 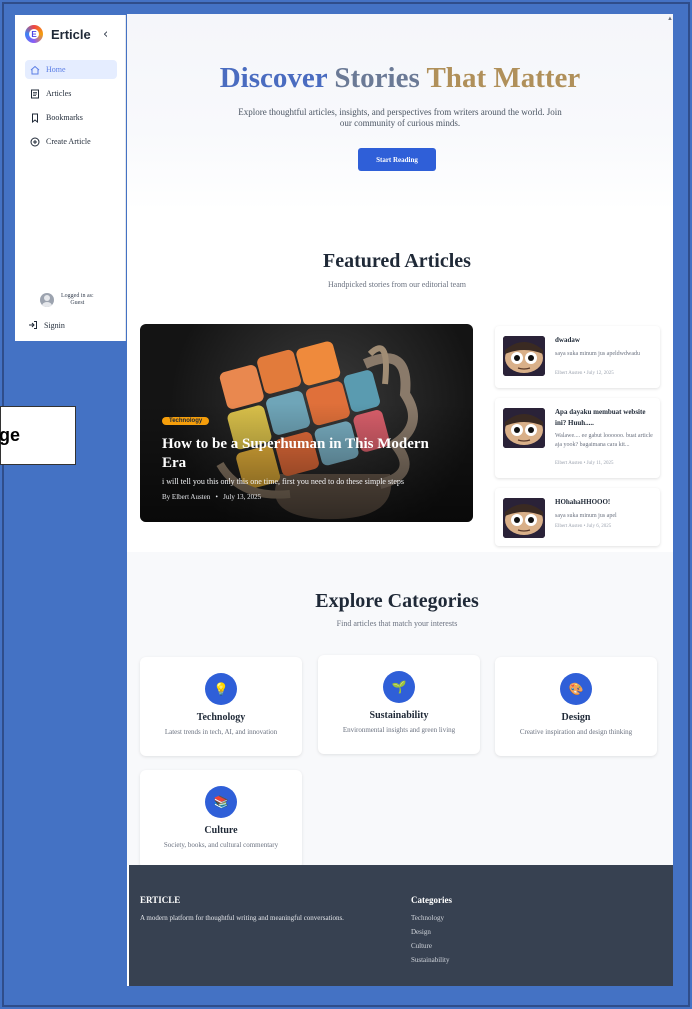 I want to click on start-reading-button: Start Reading, so click(x=397, y=159).